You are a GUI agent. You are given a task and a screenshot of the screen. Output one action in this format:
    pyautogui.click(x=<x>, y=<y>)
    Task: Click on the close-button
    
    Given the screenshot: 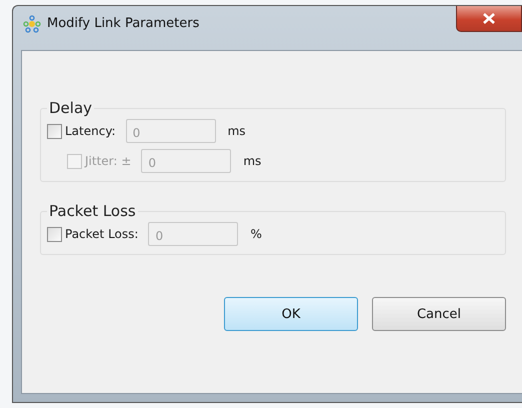 What is the action you would take?
    pyautogui.click(x=489, y=19)
    